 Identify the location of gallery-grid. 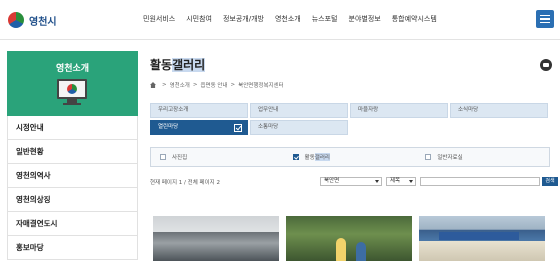
(352, 238).